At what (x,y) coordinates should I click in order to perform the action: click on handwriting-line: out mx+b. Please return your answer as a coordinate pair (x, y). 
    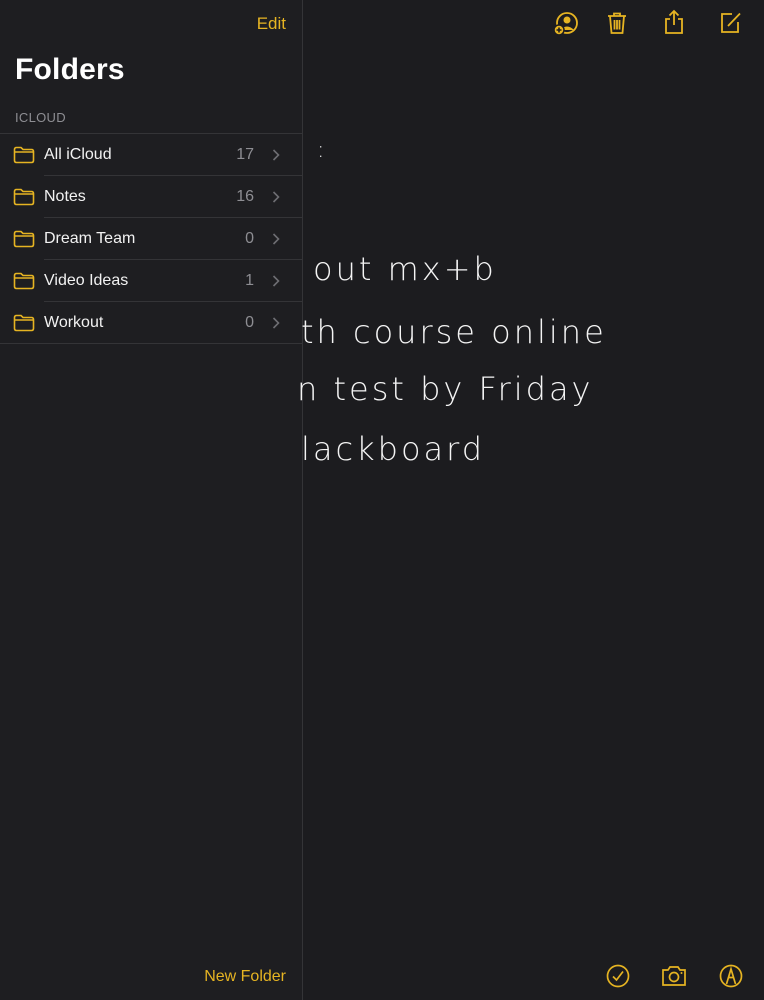
    Looking at the image, I should click on (405, 269).